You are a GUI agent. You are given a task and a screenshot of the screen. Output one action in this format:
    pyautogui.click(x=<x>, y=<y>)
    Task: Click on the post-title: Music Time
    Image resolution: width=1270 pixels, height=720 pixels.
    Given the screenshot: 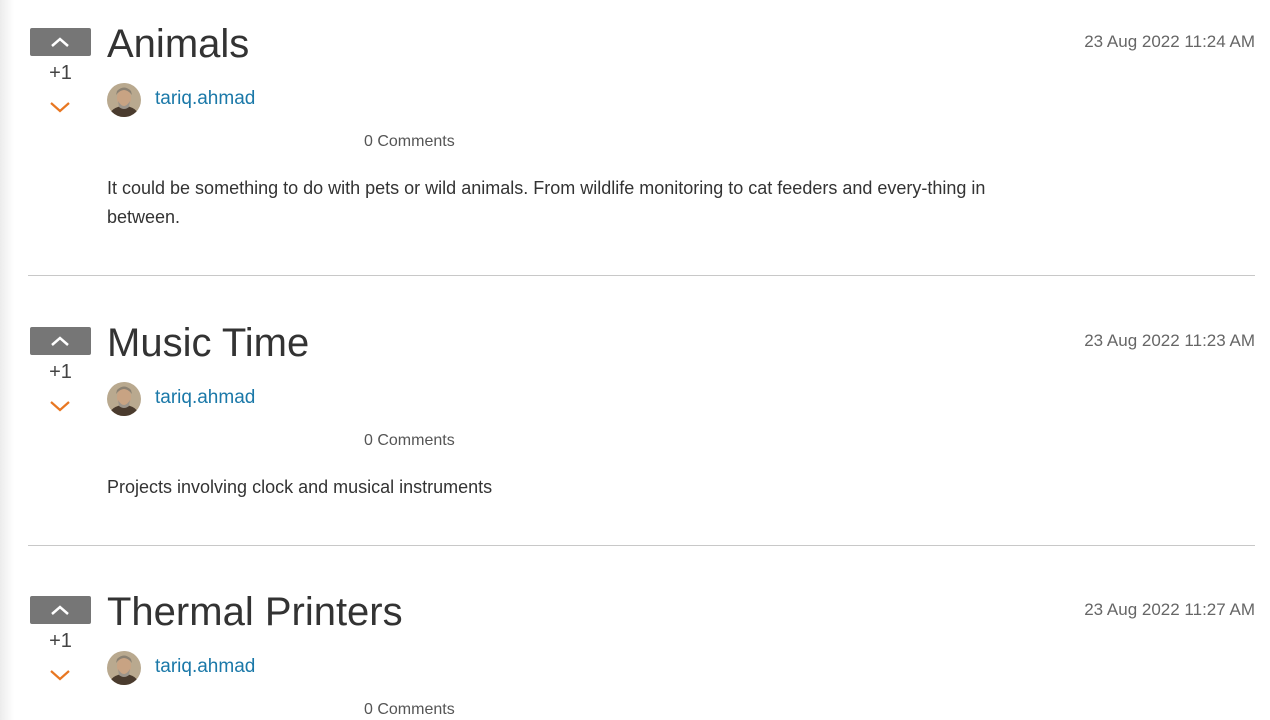 What is the action you would take?
    pyautogui.click(x=208, y=343)
    